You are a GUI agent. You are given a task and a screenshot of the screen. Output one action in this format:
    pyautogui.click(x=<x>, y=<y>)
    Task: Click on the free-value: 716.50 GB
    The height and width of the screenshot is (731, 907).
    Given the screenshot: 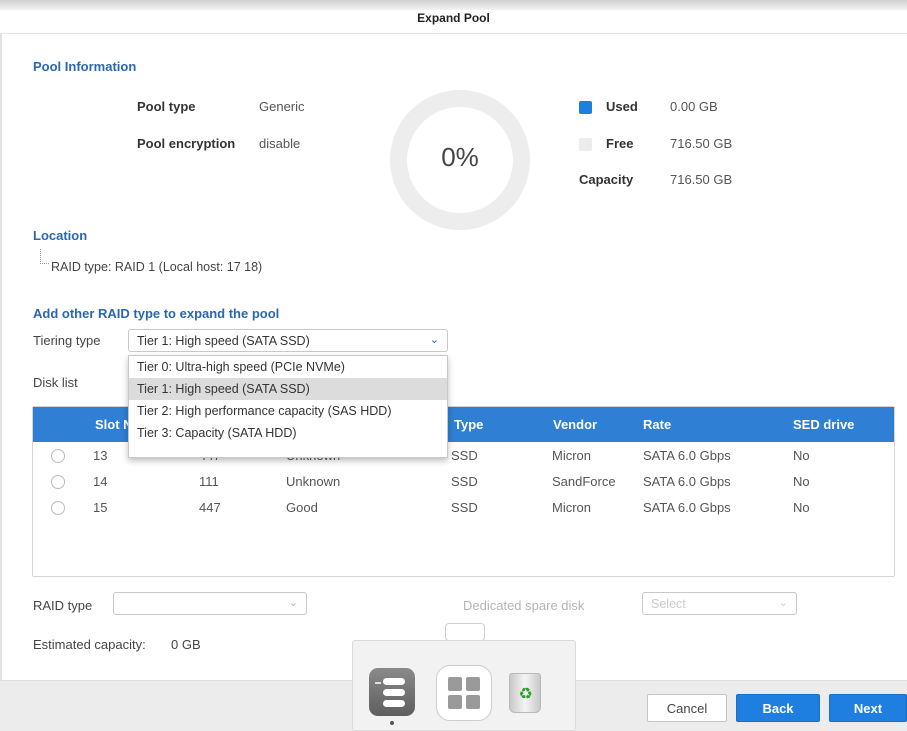 What is the action you would take?
    pyautogui.click(x=701, y=143)
    